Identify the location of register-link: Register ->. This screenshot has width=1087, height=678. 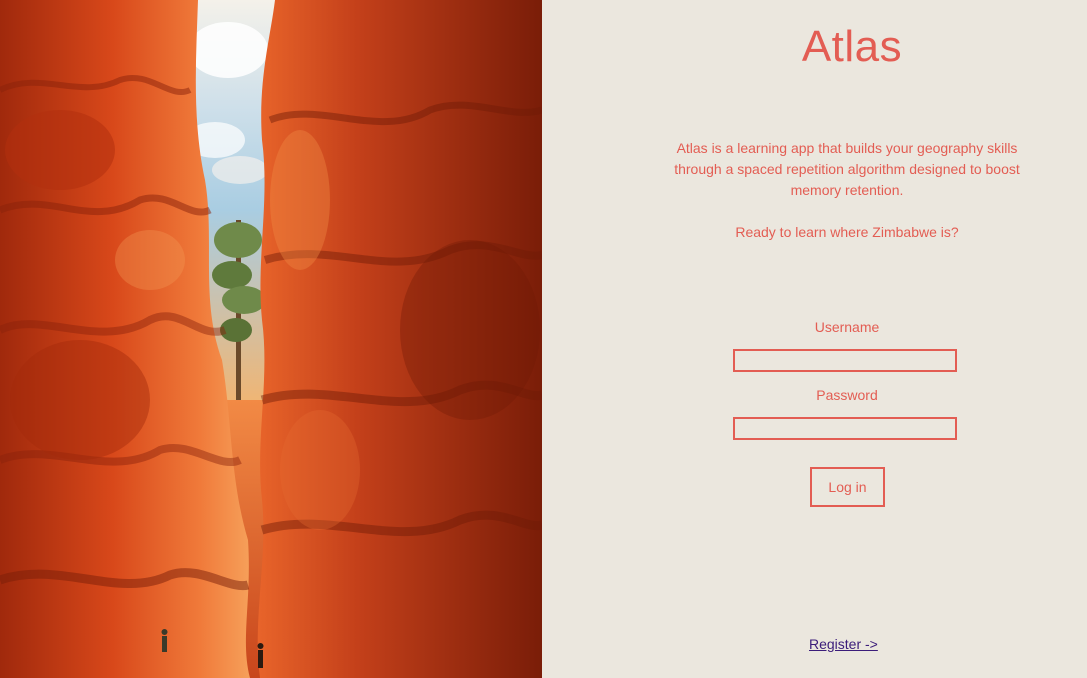
(843, 644).